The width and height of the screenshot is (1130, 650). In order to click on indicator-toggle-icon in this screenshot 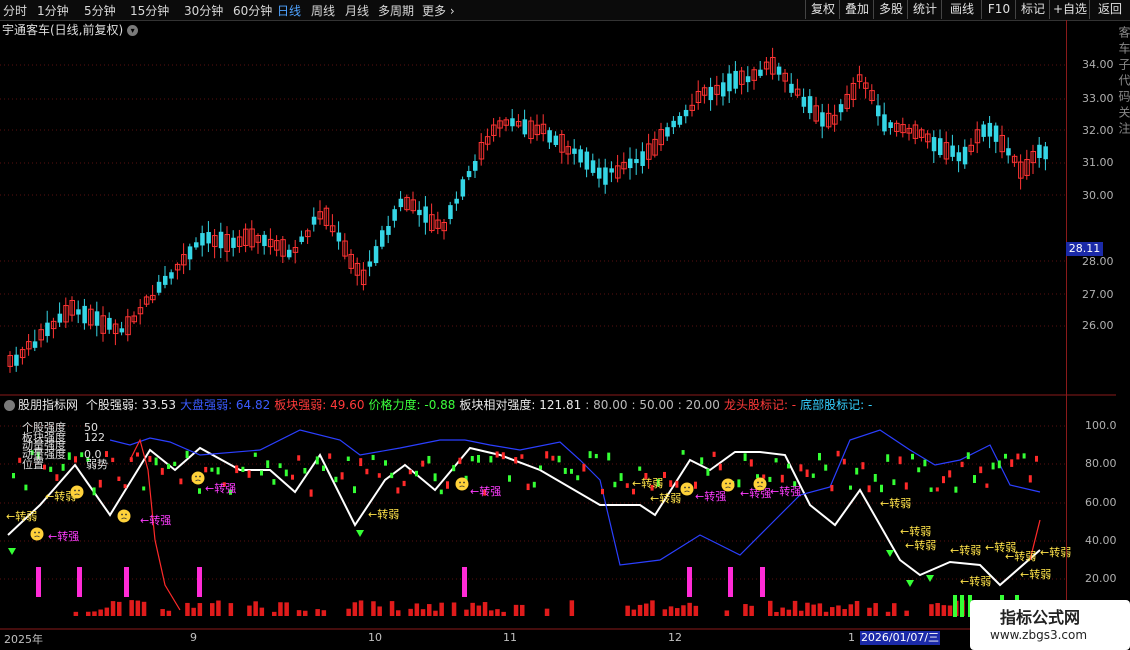, I will do `click(9, 405)`.